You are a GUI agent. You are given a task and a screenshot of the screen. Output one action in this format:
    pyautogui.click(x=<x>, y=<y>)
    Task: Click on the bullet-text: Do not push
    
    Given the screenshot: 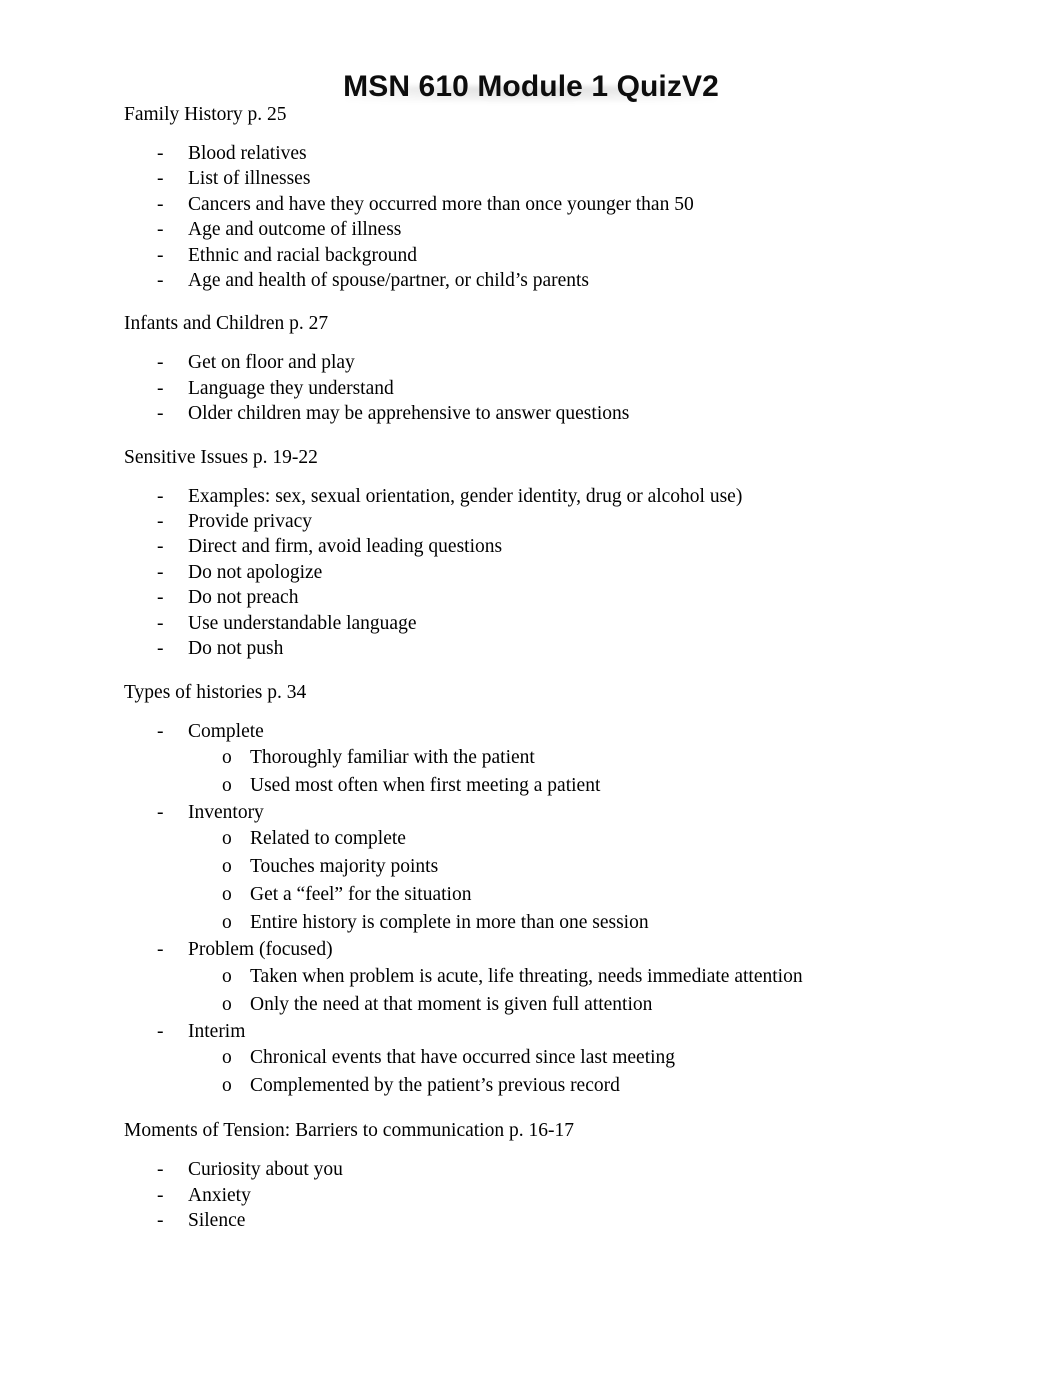 What is the action you would take?
    pyautogui.click(x=236, y=649)
    